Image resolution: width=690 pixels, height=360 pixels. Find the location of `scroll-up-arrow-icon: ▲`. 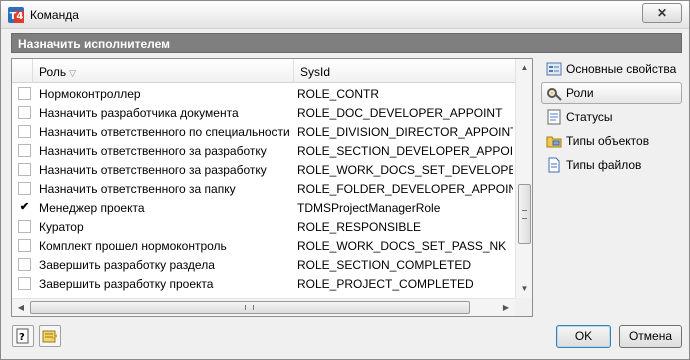

scroll-up-arrow-icon: ▲ is located at coordinates (524, 68).